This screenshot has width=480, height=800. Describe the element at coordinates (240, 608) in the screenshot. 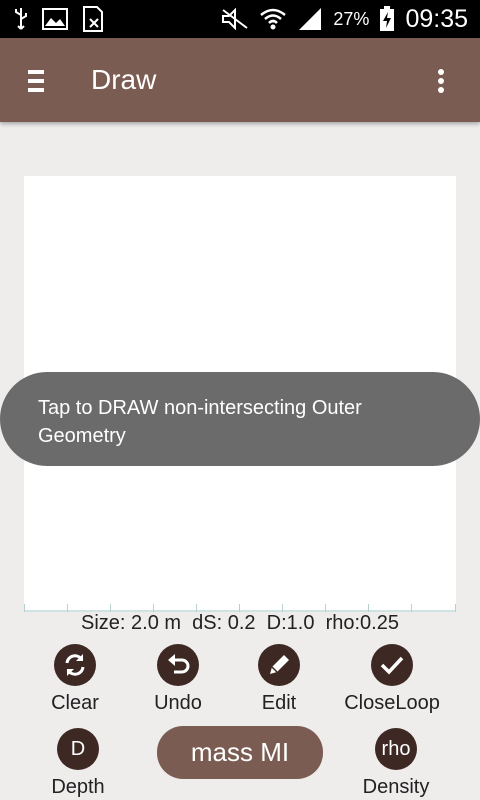

I see `canvas-ruler` at that location.